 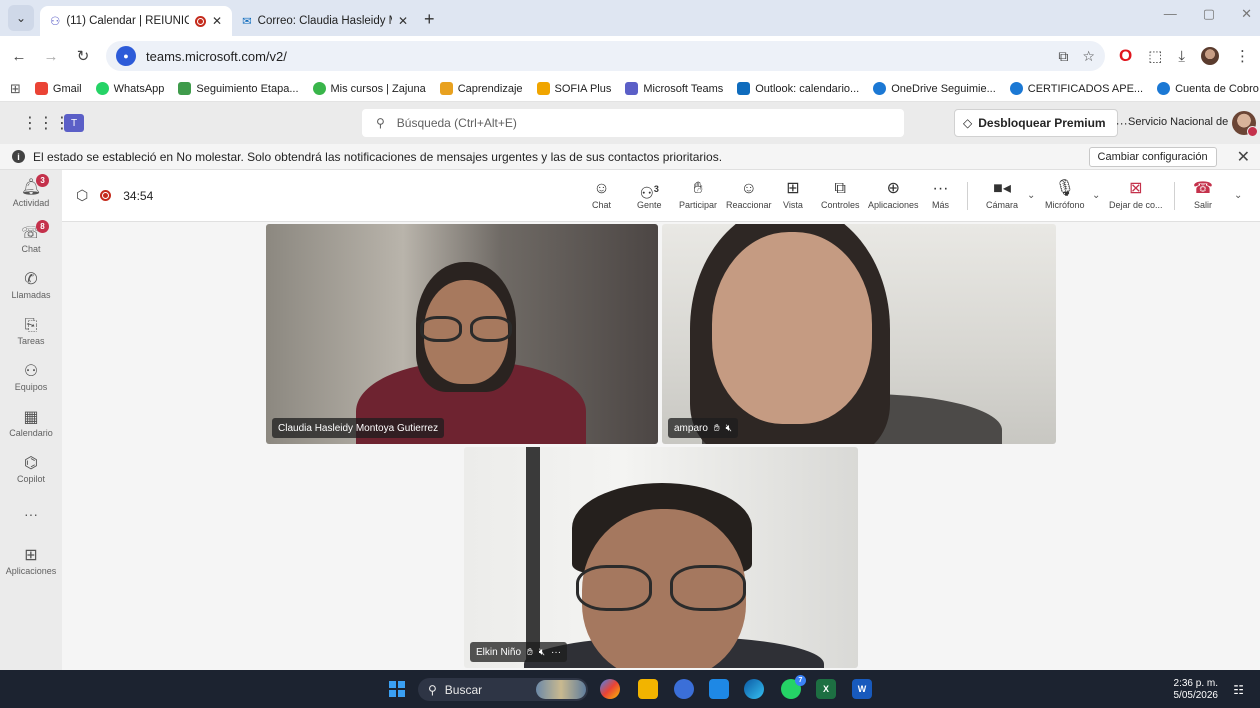 I want to click on rail-item-copilot: ⌬ Copilot, so click(x=31, y=469).